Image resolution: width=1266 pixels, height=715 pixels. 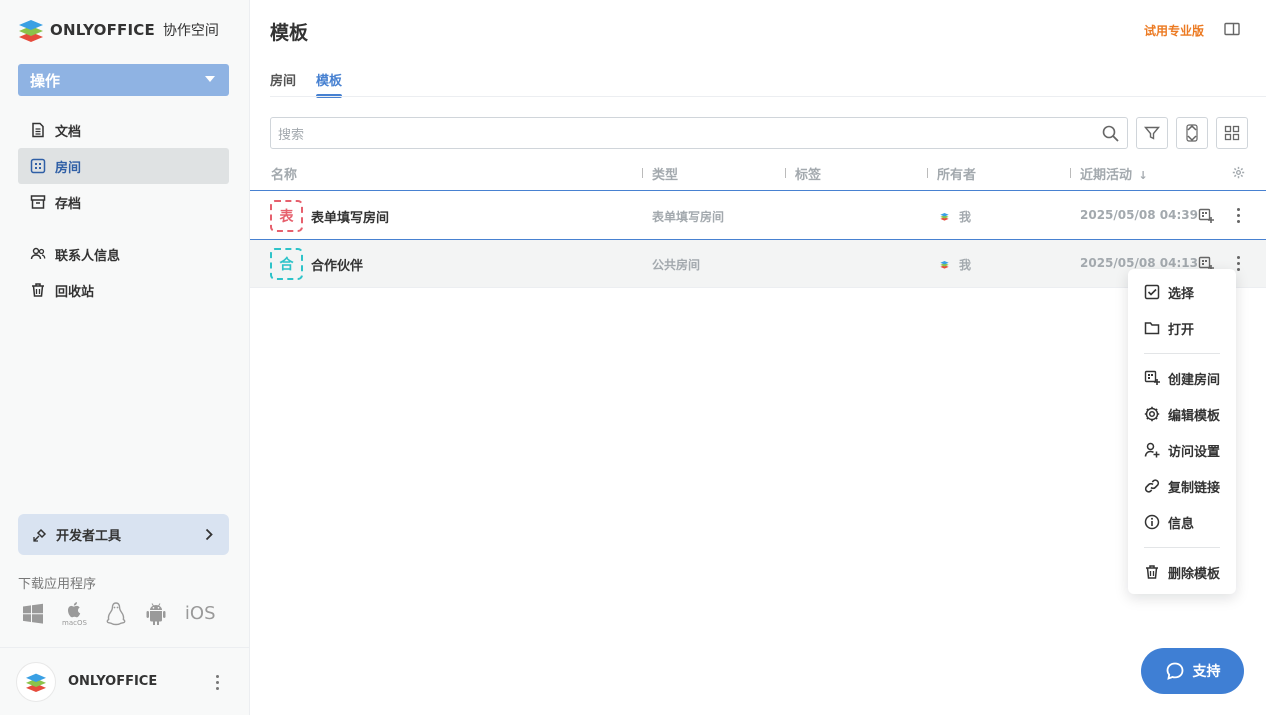 I want to click on menu-item-label: 编辑模板, so click(x=1194, y=416).